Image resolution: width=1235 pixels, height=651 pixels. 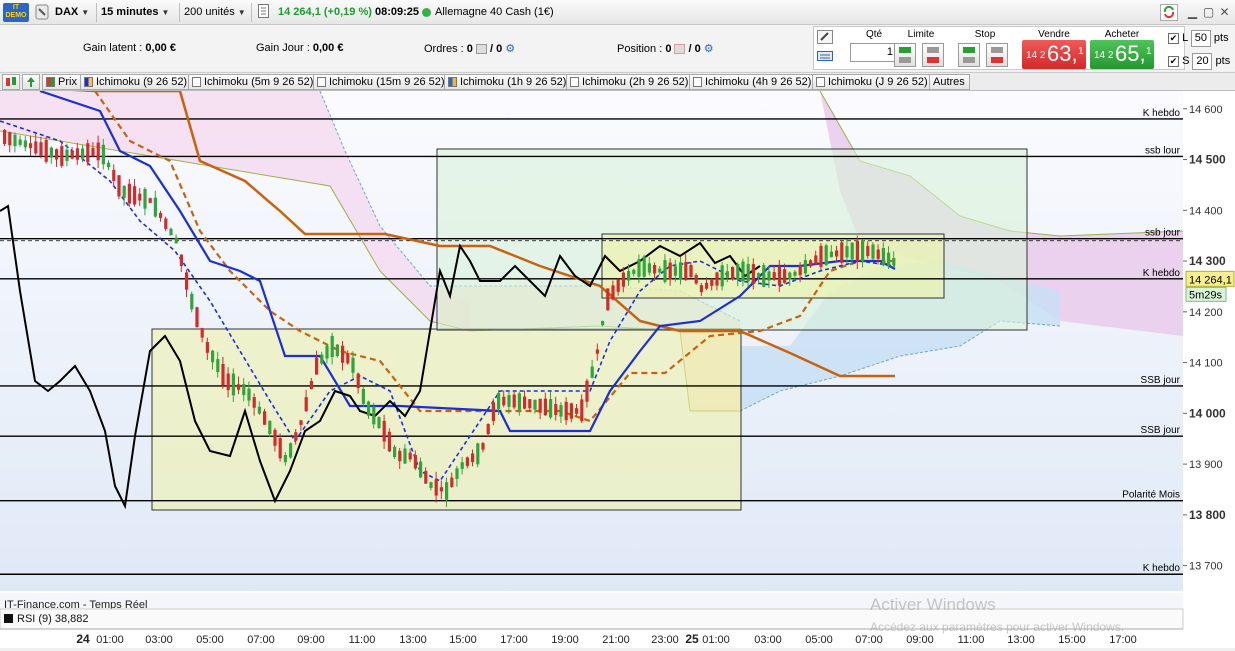 What do you see at coordinates (1054, 54) in the screenshot?
I see `sell-button: 14 2 63, 1` at bounding box center [1054, 54].